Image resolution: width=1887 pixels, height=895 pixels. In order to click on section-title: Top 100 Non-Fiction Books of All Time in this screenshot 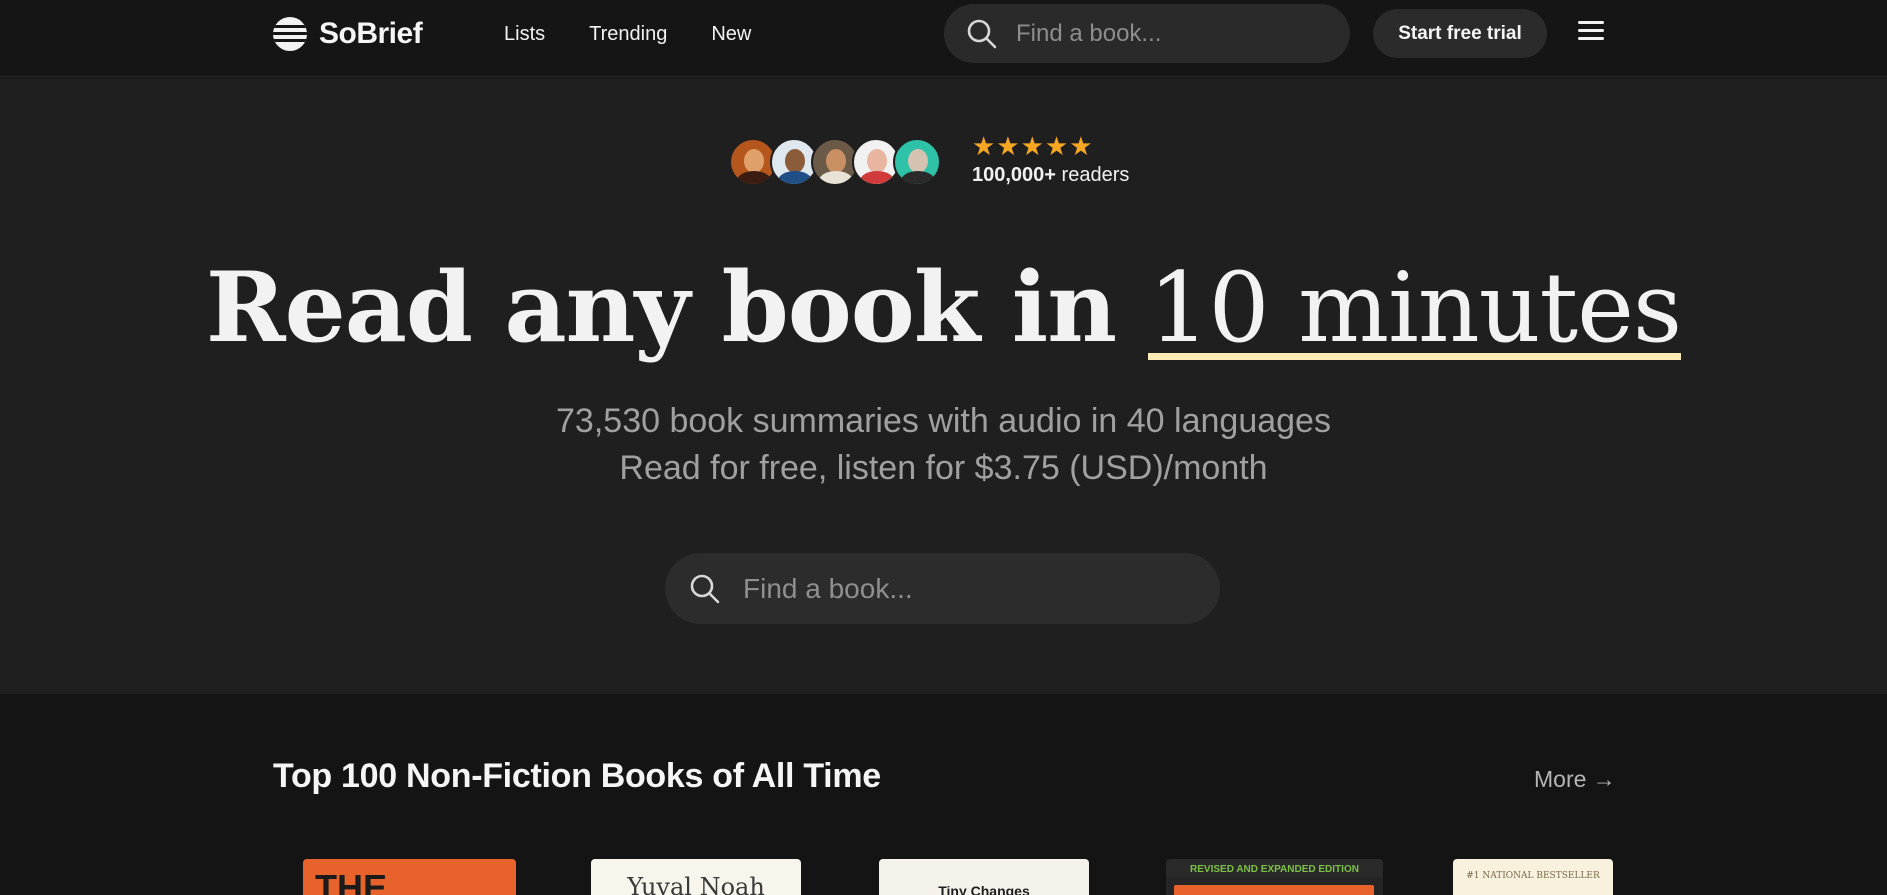, I will do `click(577, 776)`.